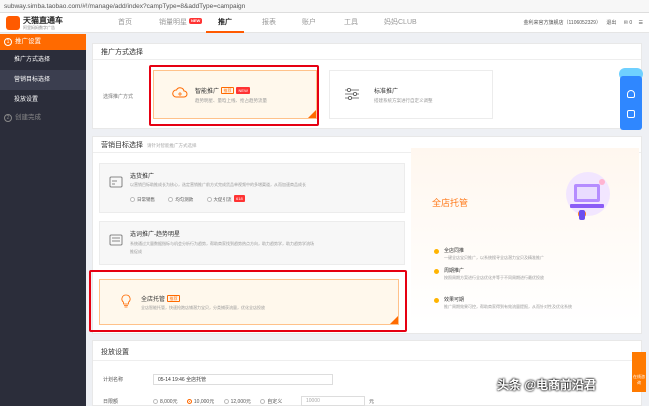  Describe the element at coordinates (403, 100) in the screenshot. I see `standard-promo-desc: 搭建系统方案进行自定义调整` at that location.